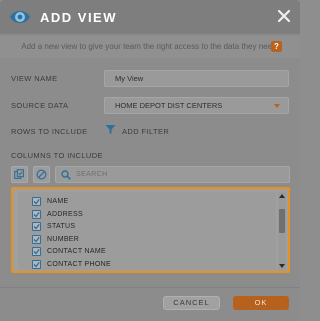 The width and height of the screenshot is (320, 321). I want to click on rows-to-include-label: ROWS TO INCLUDE, so click(49, 131).